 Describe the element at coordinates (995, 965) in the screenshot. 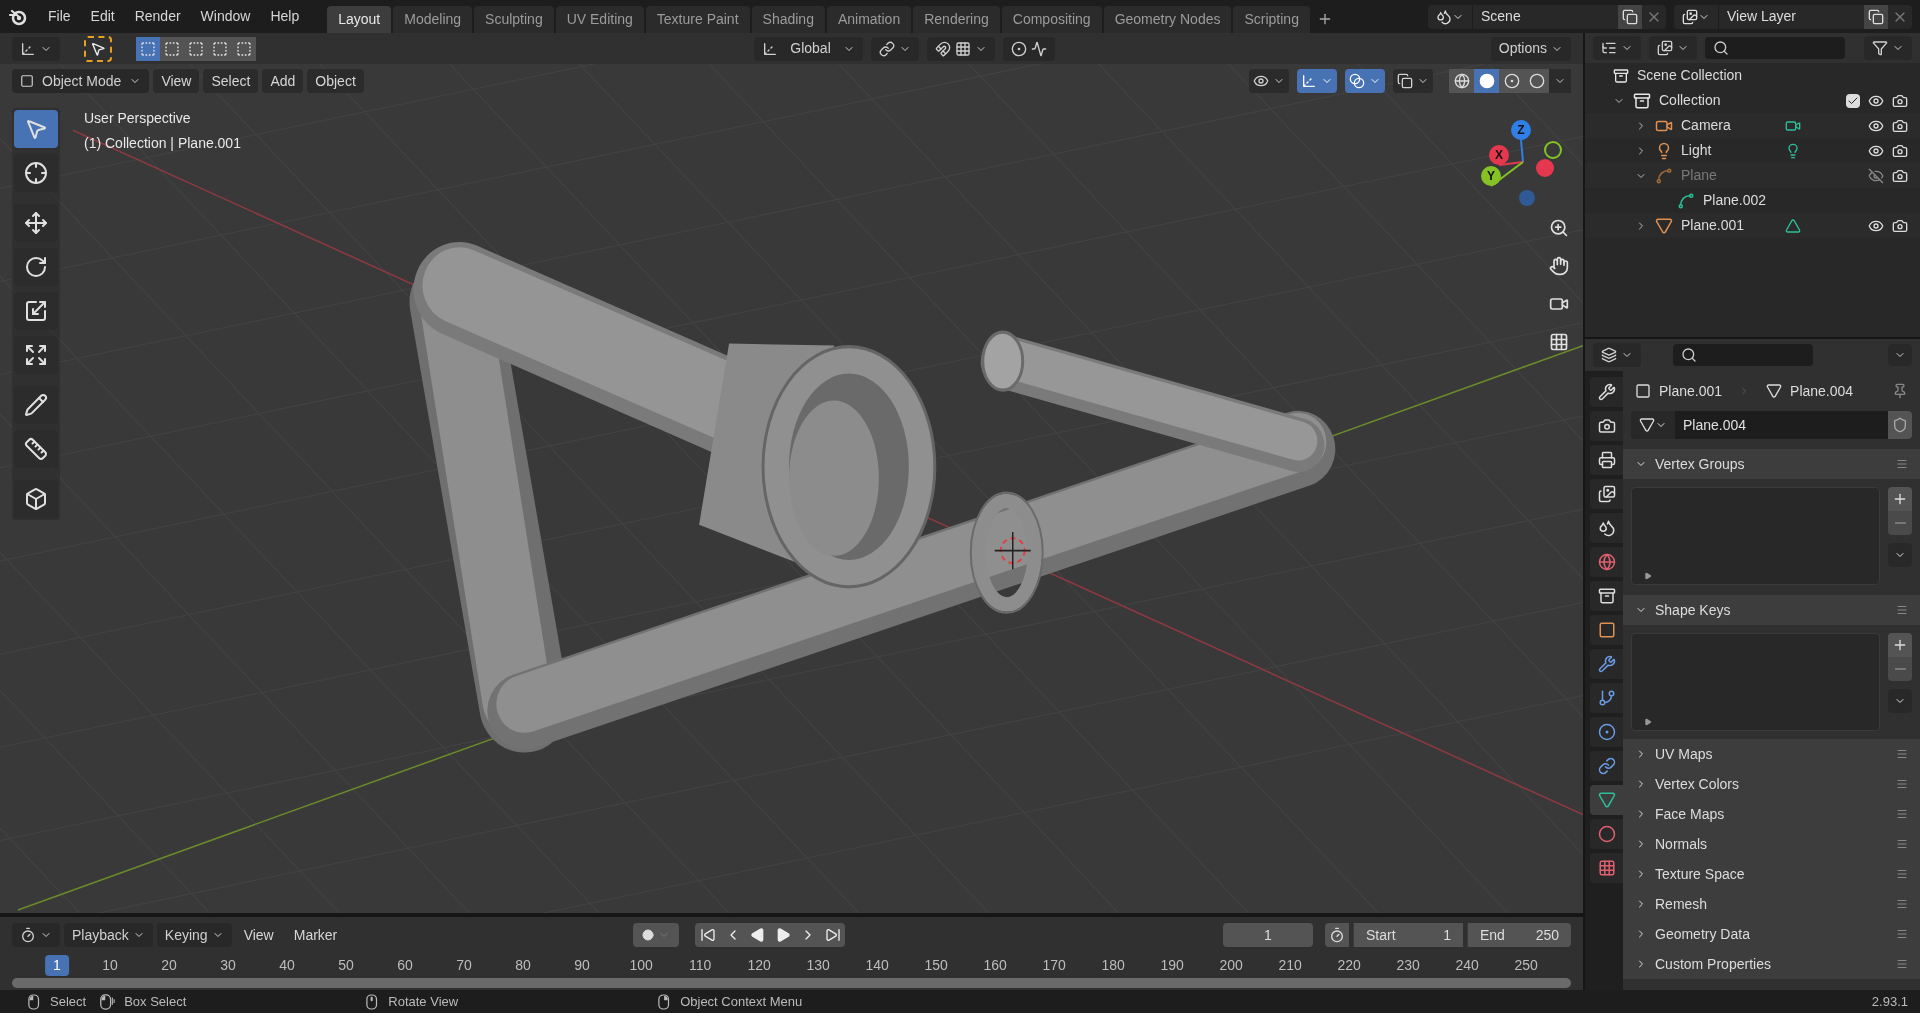

I see `frame-tick-label: 160` at that location.